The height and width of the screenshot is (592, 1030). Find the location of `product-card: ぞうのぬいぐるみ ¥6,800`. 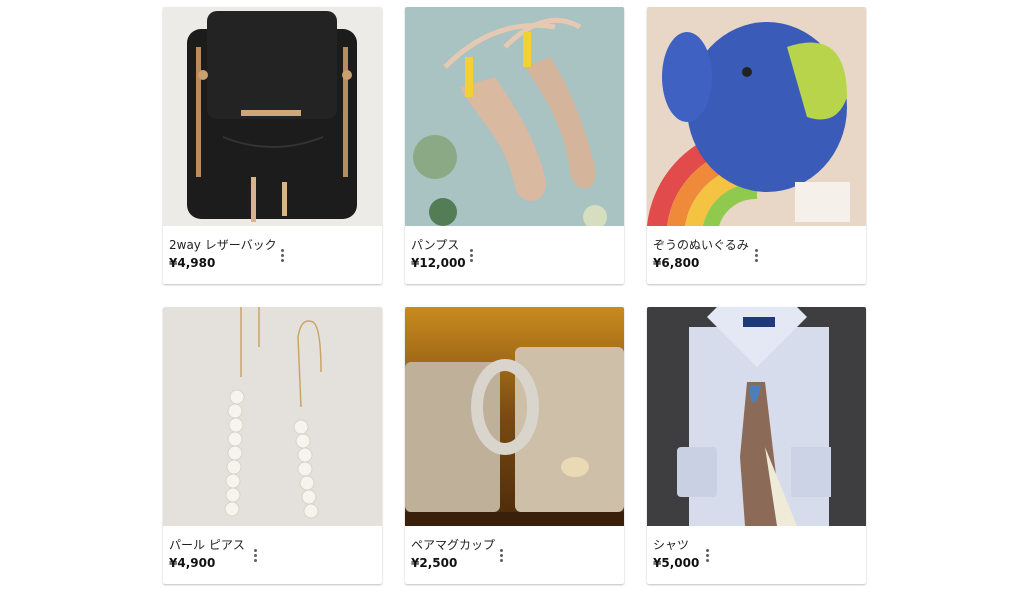

product-card: ぞうのぬいぐるみ ¥6,800 is located at coordinates (756, 145).